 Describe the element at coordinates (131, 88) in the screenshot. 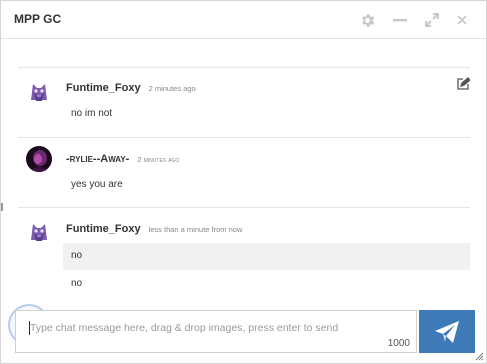

I see `message-author: Funtime_Foxy 2 minutes ago` at that location.